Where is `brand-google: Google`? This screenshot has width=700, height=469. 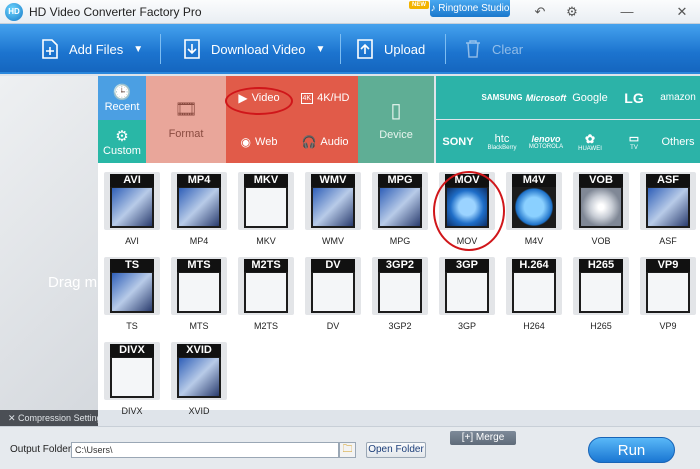
brand-google: Google is located at coordinates (590, 97).